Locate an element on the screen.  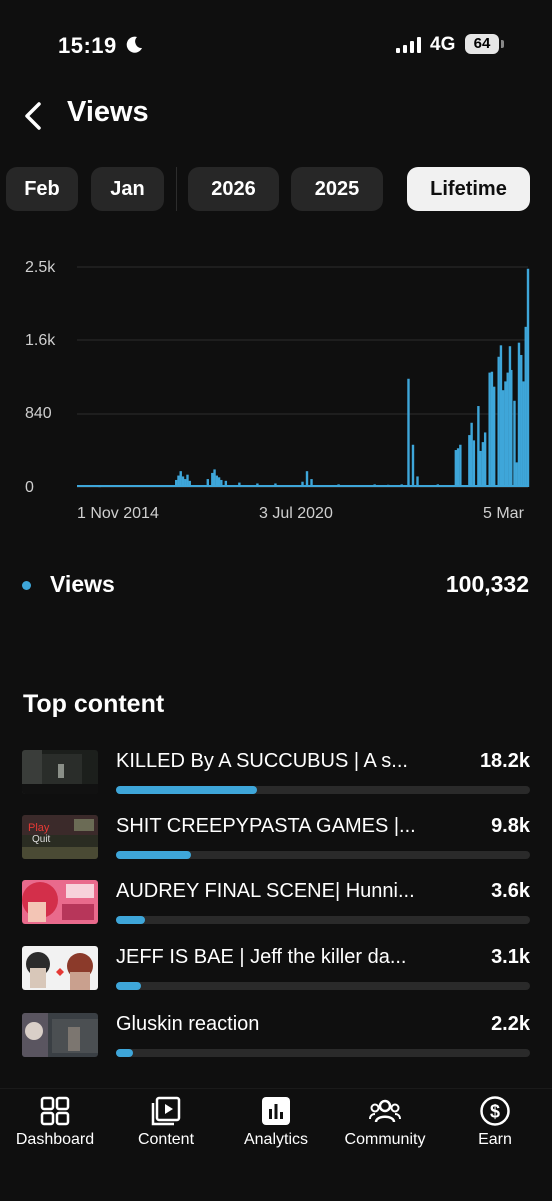
y-tick-label: 840 is located at coordinates (38, 413).